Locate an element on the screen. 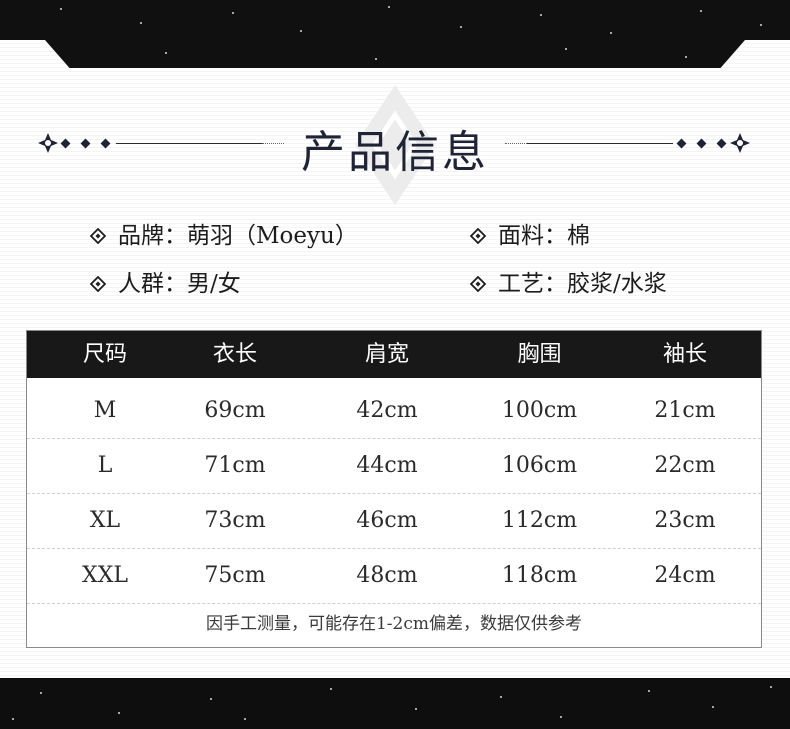 This screenshot has height=729, width=790. table-row: XL 73cm 46cm 112cm 23cm is located at coordinates (394, 521).